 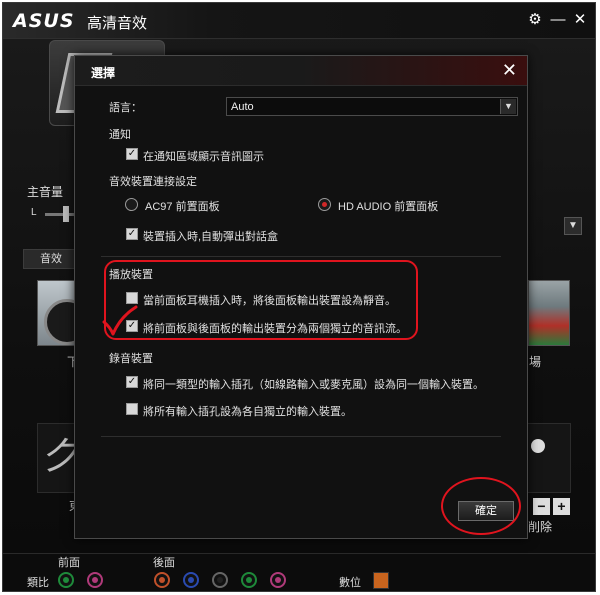 I want to click on right-panel, so click(x=548, y=458).